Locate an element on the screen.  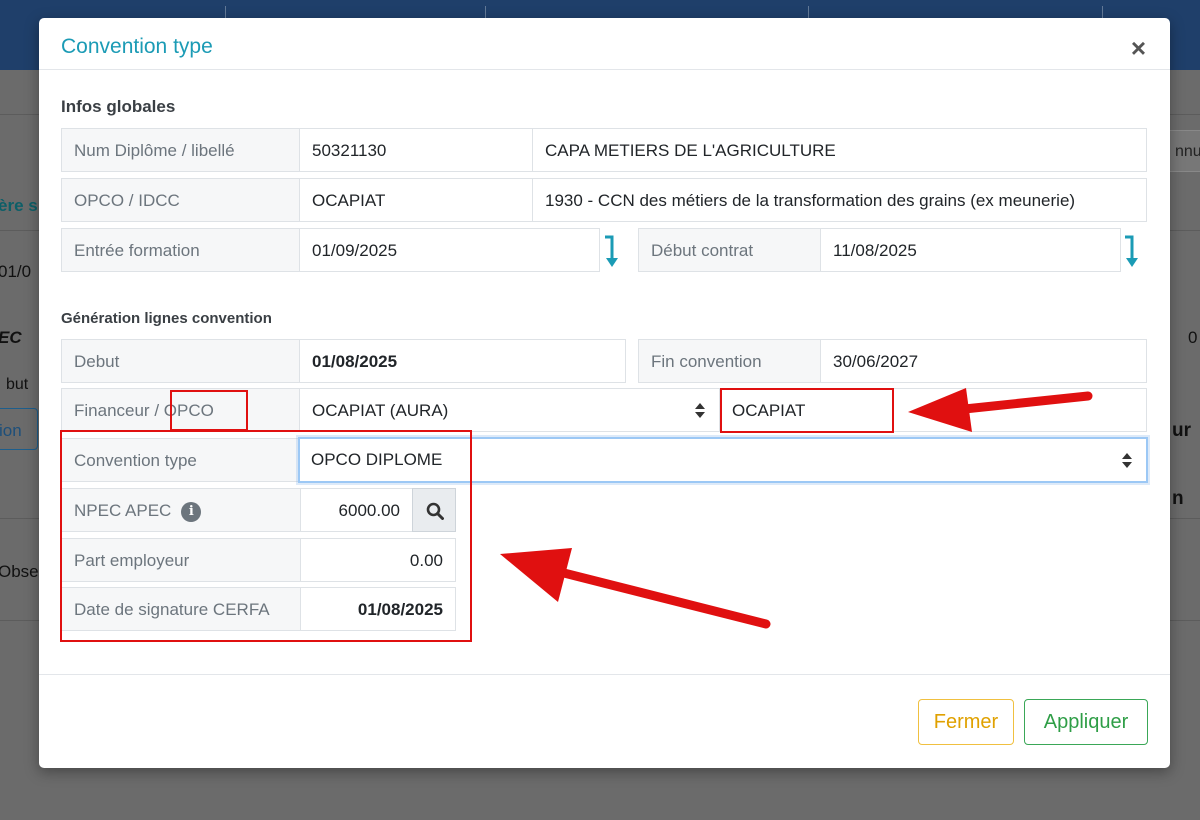
opco-value: OCAPIAT is located at coordinates (416, 200).